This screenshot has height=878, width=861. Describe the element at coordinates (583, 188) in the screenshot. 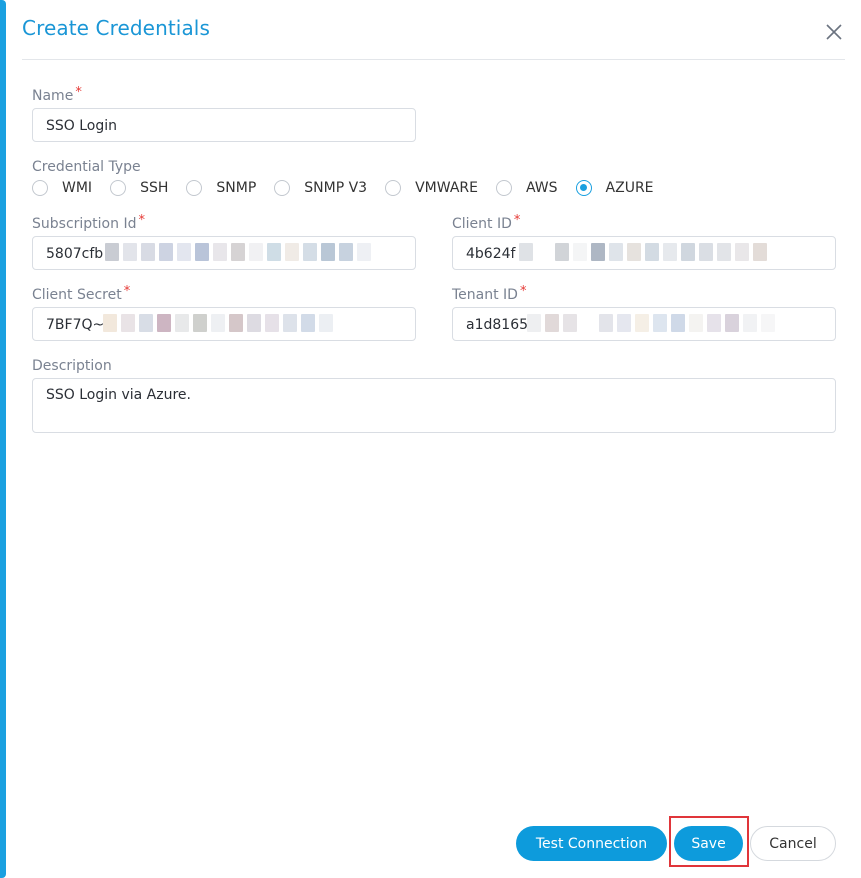

I see `radio-circle-selected` at that location.